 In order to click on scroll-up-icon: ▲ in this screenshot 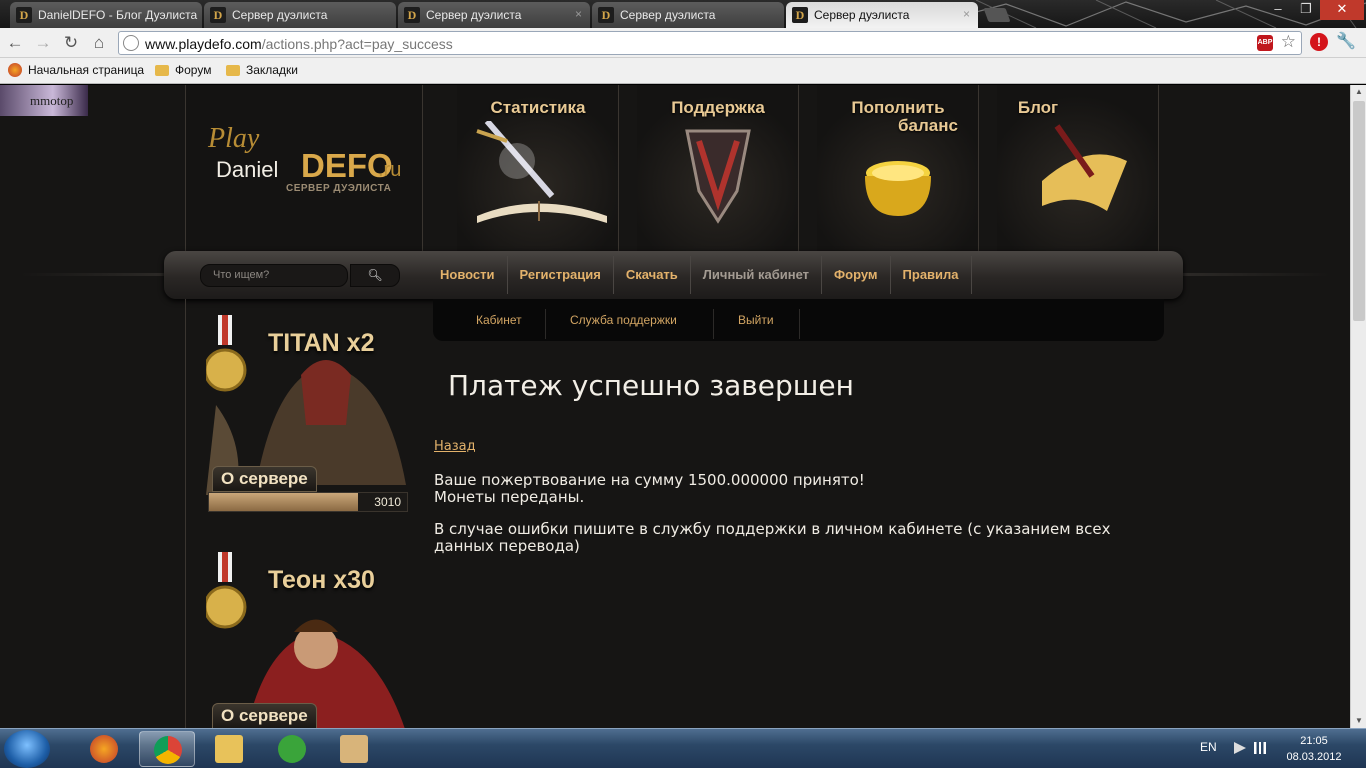, I will do `click(1358, 92)`.